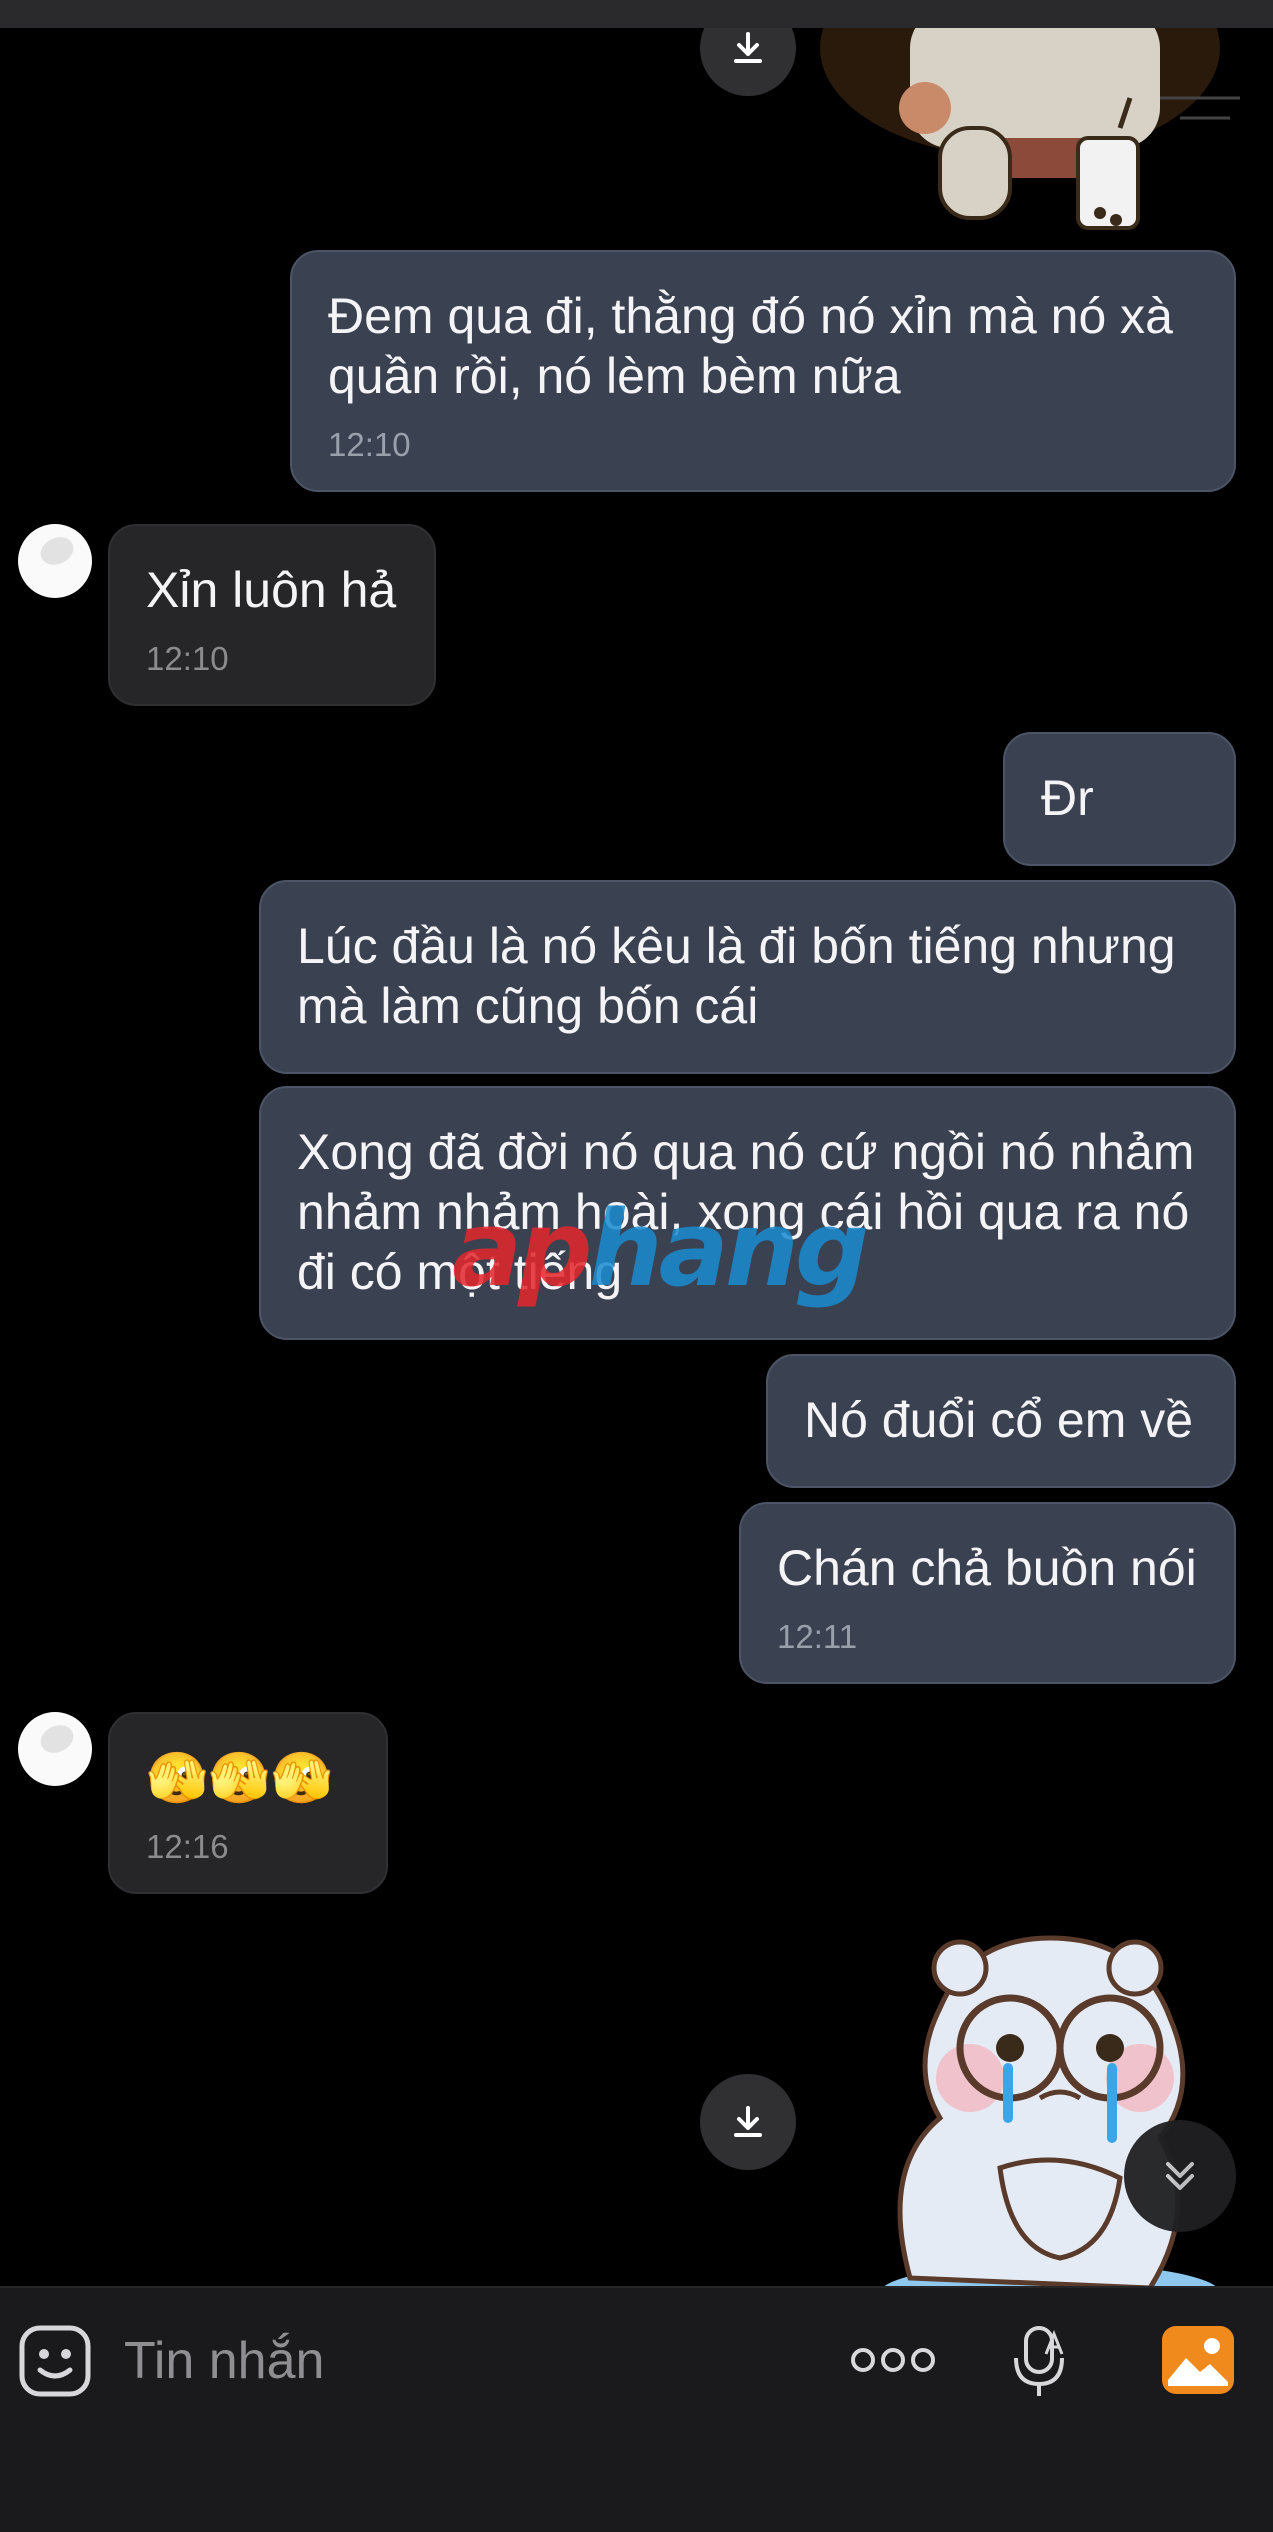 The width and height of the screenshot is (1273, 2532). I want to click on more-button, so click(893, 2360).